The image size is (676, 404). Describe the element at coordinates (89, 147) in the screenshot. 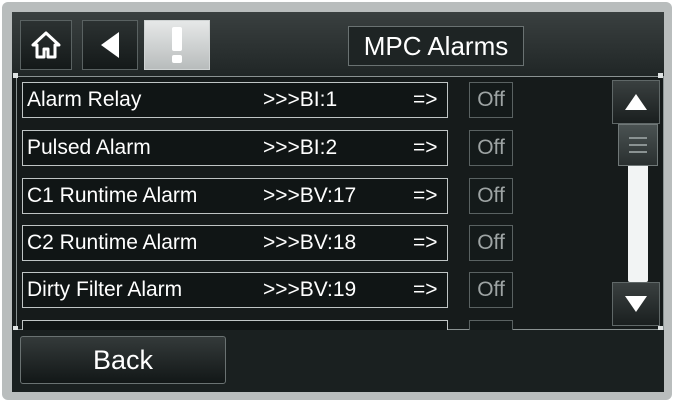

I see `alarm-name: Pulsed Alarm` at that location.